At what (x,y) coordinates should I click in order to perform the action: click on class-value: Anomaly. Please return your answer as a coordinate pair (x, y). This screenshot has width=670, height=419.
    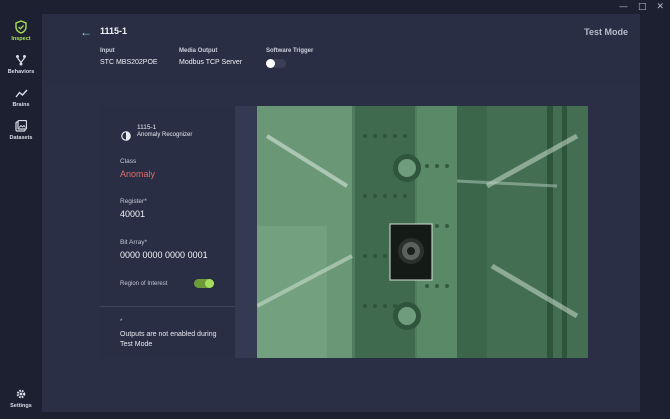
    Looking at the image, I should click on (138, 174).